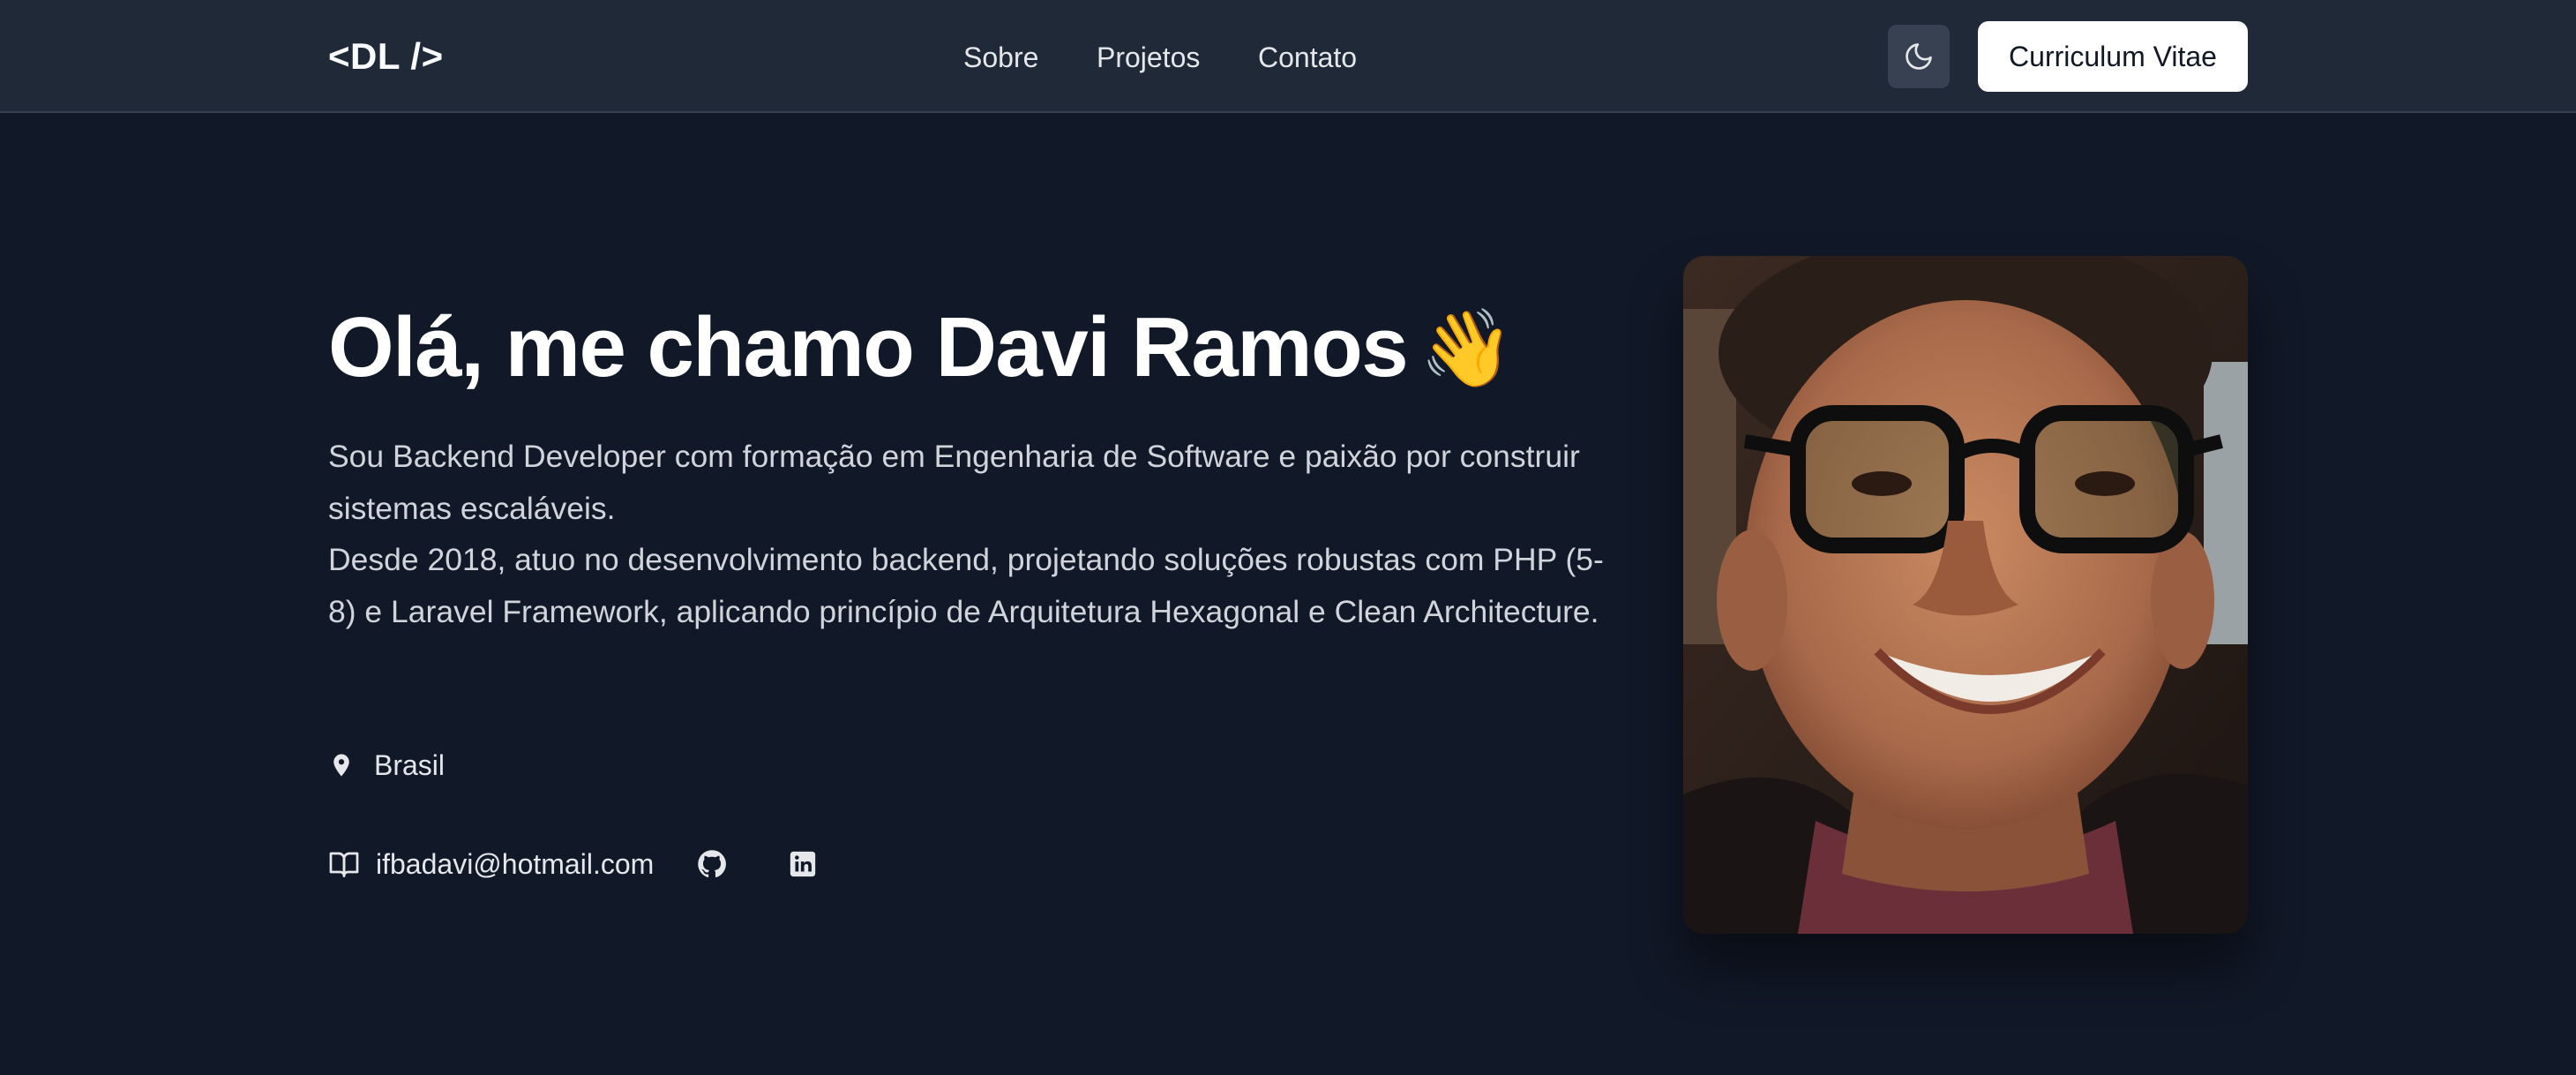  What do you see at coordinates (1148, 57) in the screenshot?
I see `nav-link-projetos: Projetos` at bounding box center [1148, 57].